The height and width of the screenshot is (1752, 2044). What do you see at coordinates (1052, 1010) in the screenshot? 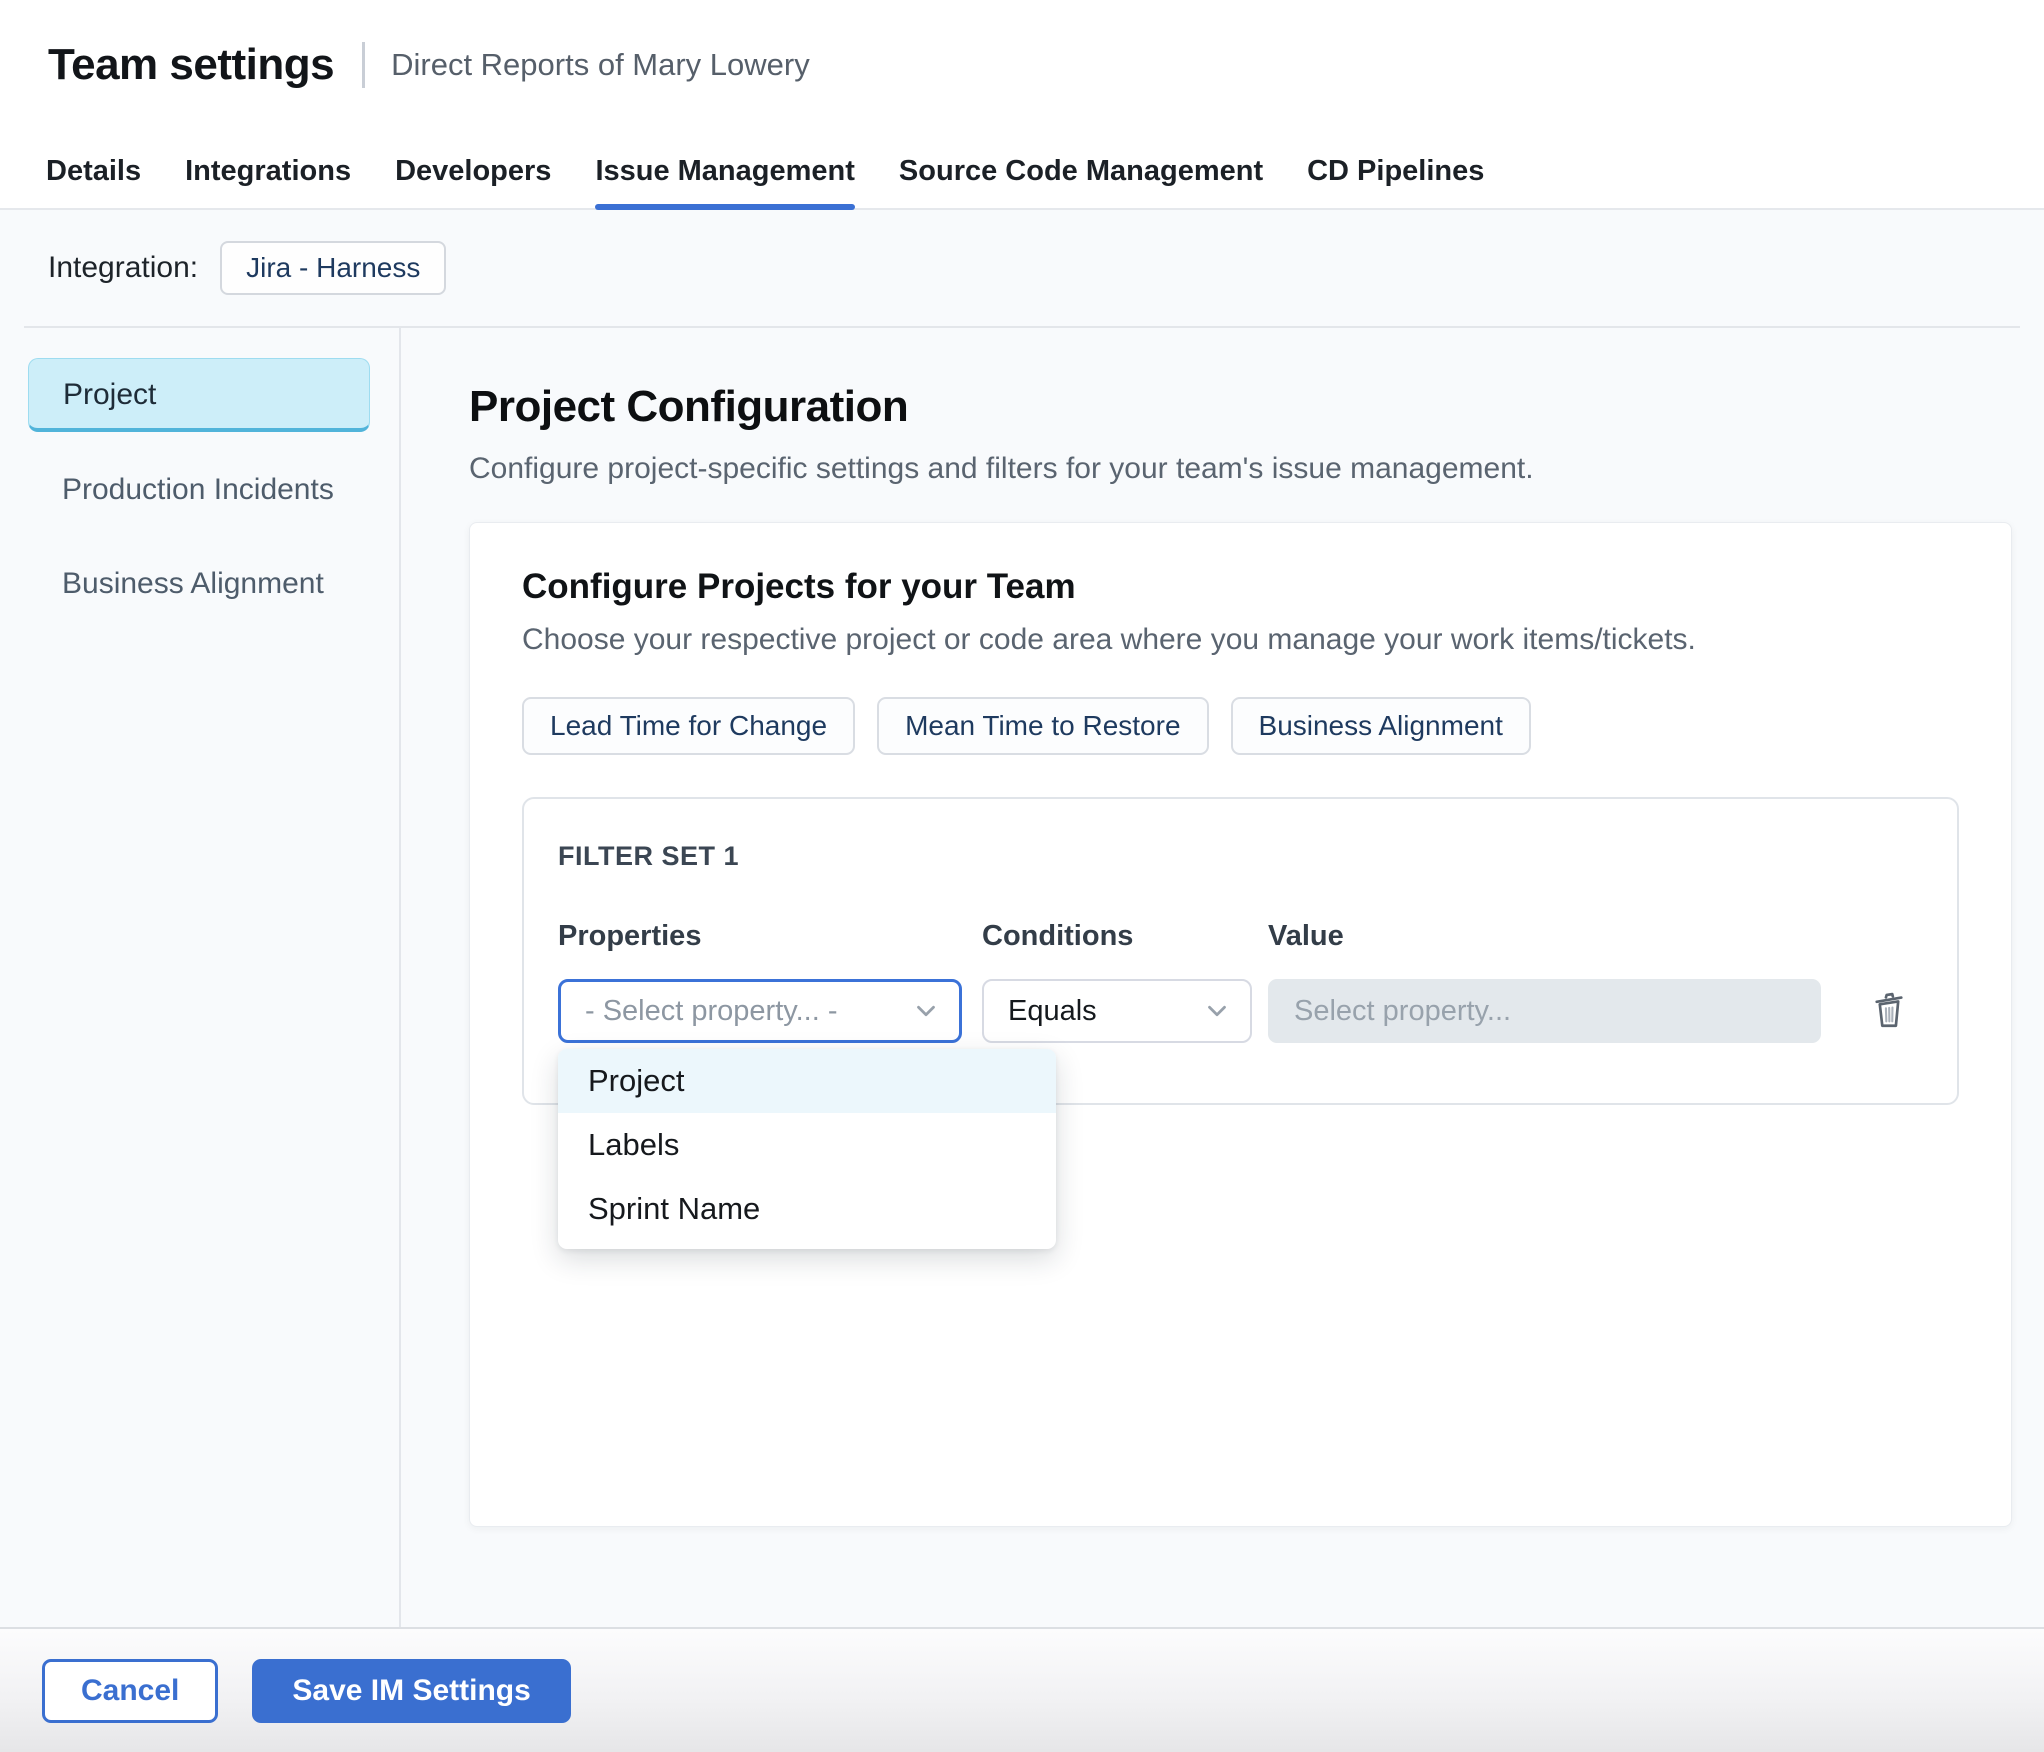
I see `conditions-select-value: Equals` at bounding box center [1052, 1010].